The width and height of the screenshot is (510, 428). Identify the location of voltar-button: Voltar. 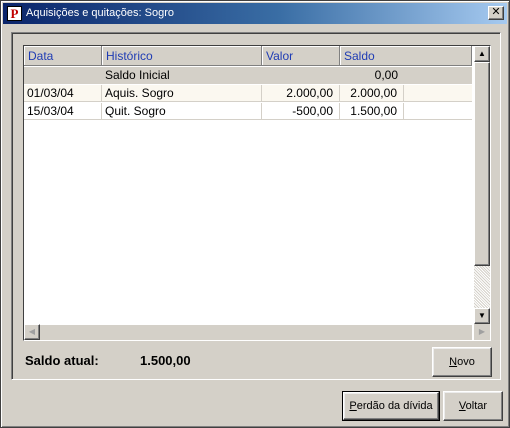
(473, 406).